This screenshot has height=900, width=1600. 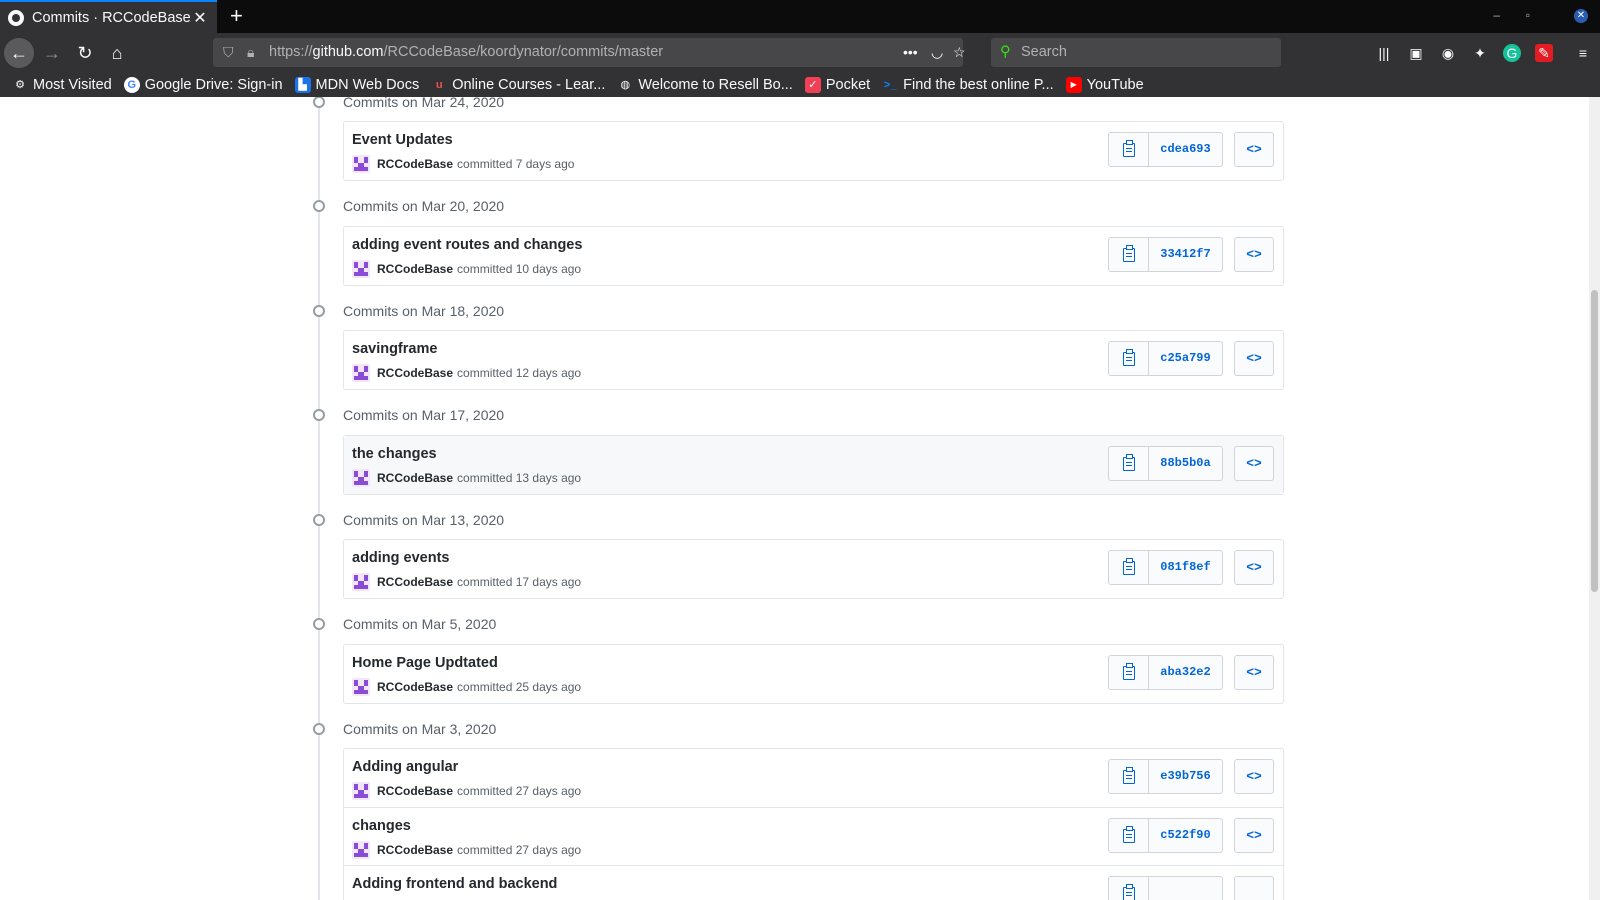 I want to click on commit-title-link: savingframe, so click(x=394, y=349).